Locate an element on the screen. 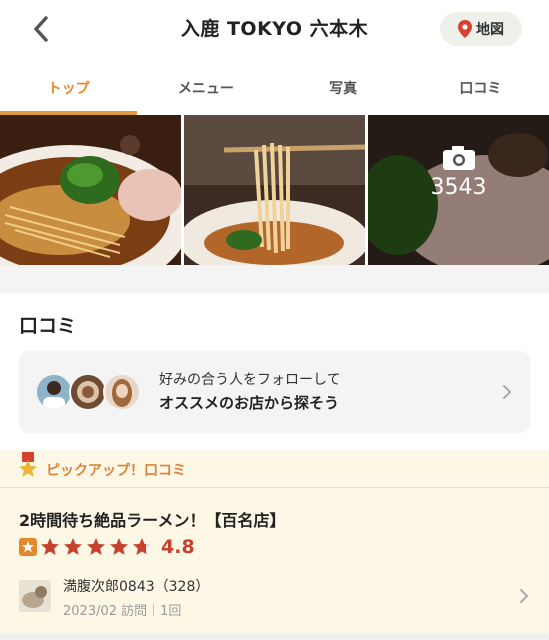 This screenshot has height=640, width=549. photo-more: 3543 is located at coordinates (458, 190).